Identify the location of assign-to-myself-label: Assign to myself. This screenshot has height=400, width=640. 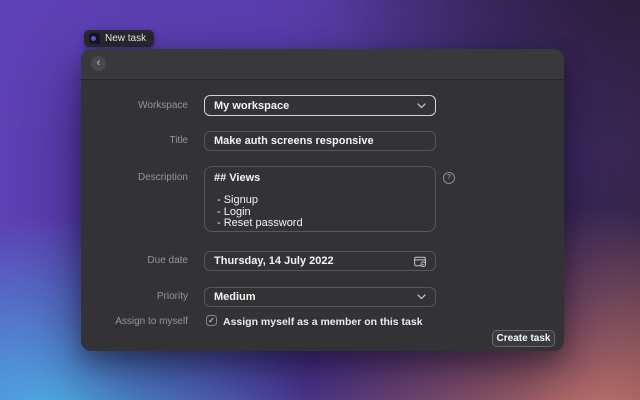
(151, 321).